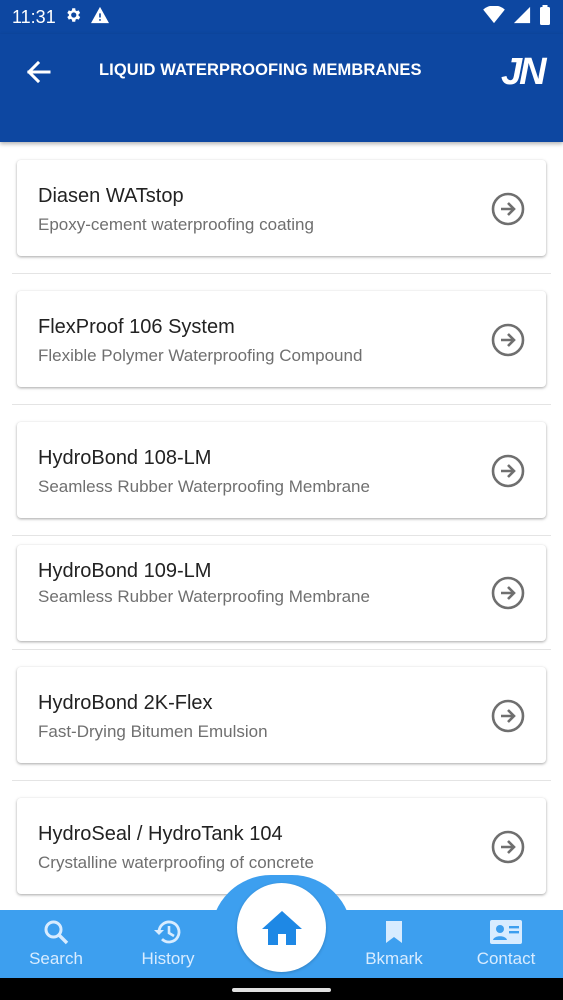 Image resolution: width=563 pixels, height=1000 pixels. What do you see at coordinates (125, 571) in the screenshot?
I see `product-title: HydroBond 109-LM` at bounding box center [125, 571].